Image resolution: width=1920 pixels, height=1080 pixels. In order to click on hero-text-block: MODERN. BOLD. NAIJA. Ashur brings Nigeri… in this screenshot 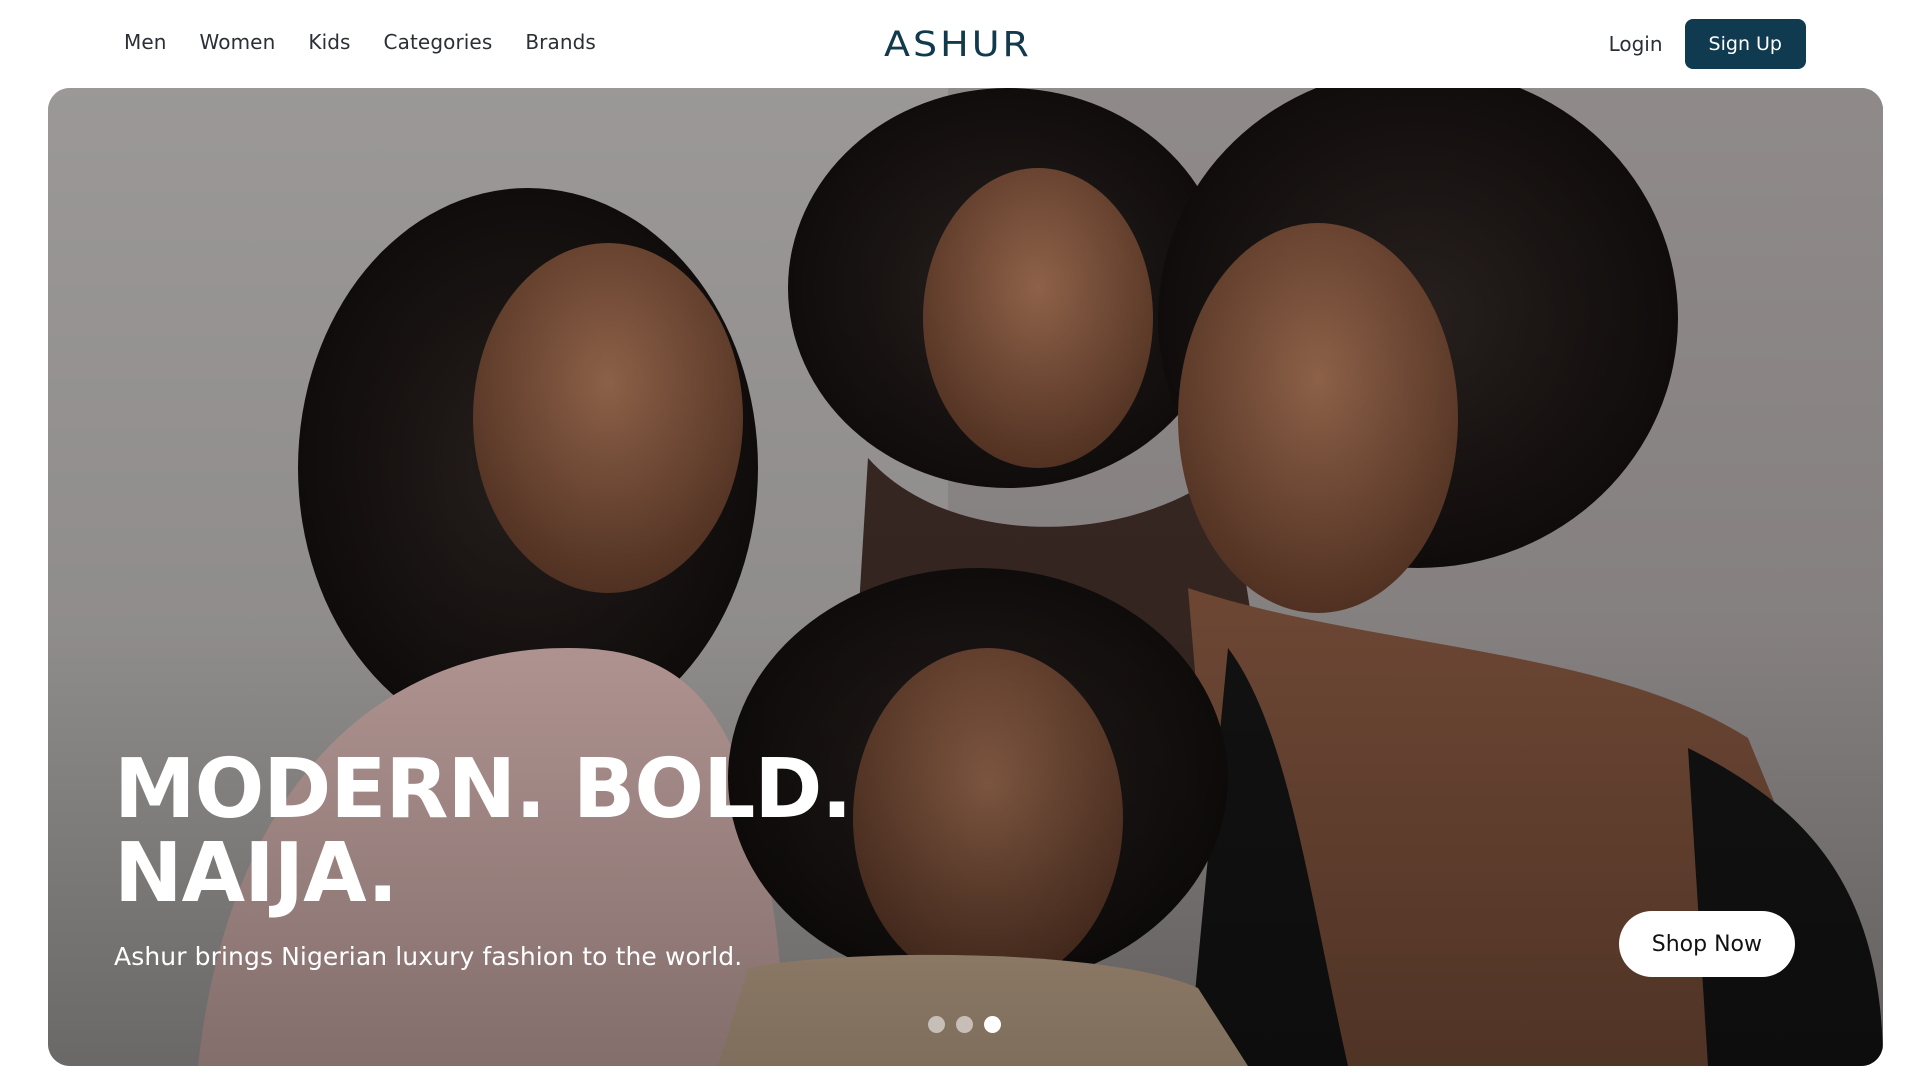, I will do `click(483, 860)`.